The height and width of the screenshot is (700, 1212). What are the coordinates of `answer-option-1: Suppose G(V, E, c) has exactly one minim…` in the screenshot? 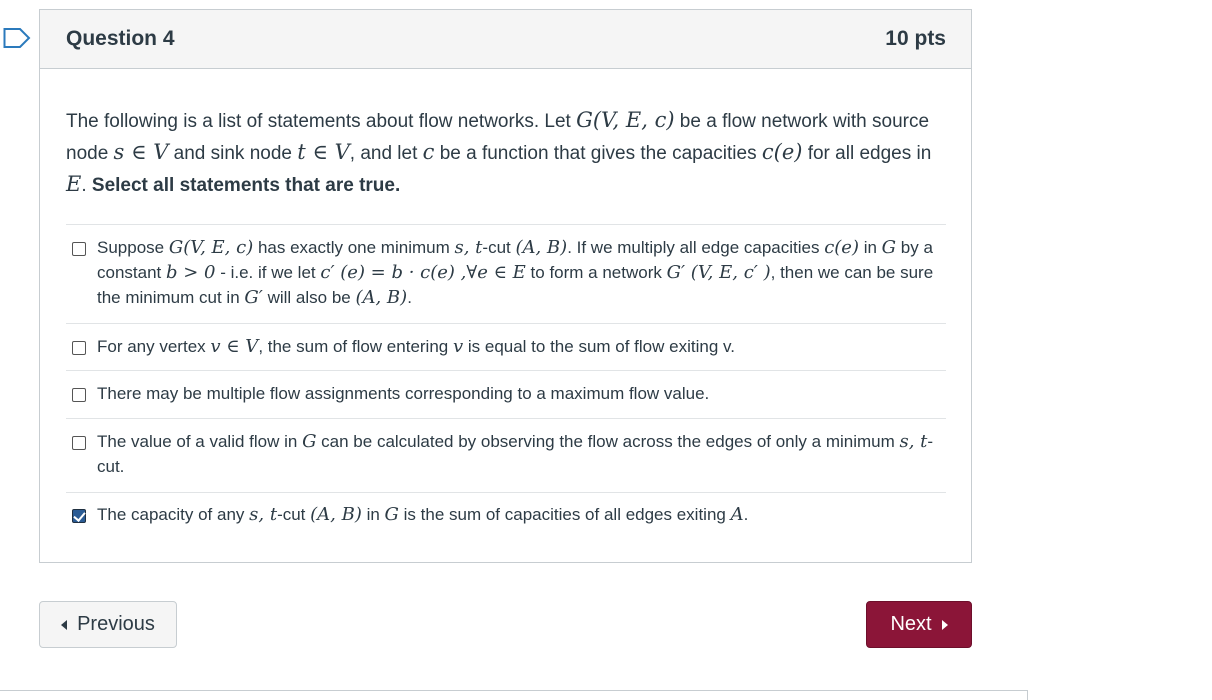 It's located at (506, 273).